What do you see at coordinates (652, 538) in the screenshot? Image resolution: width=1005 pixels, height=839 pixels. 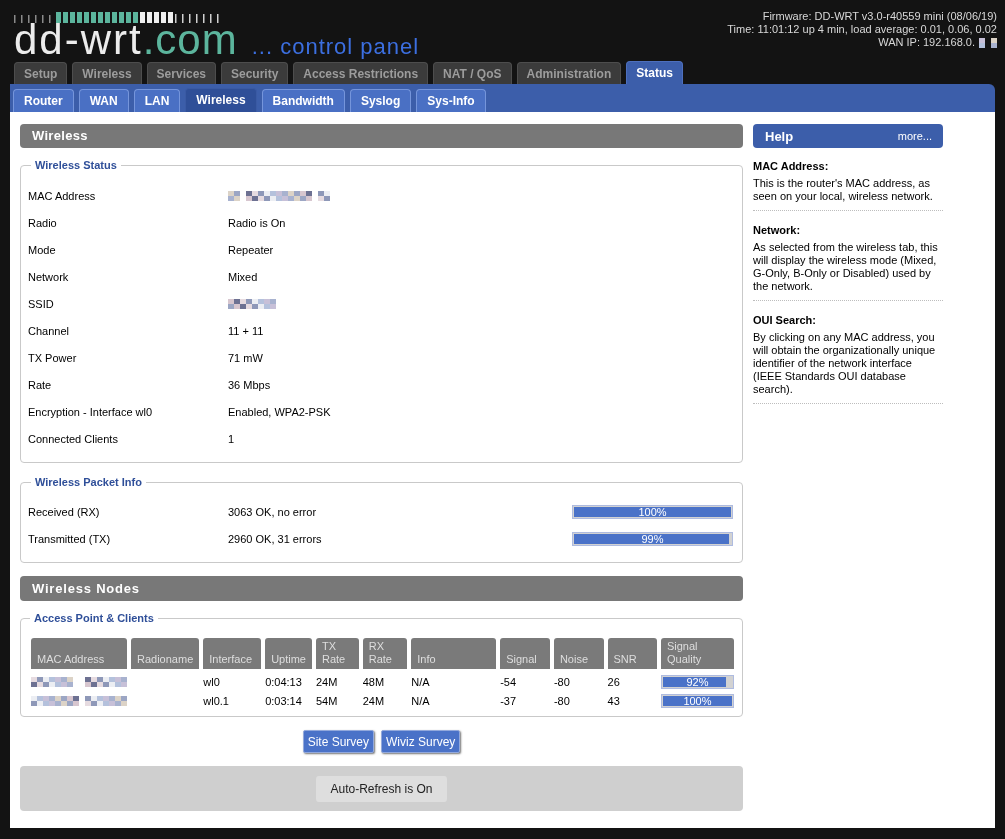 I see `progress-reading: 99%` at bounding box center [652, 538].